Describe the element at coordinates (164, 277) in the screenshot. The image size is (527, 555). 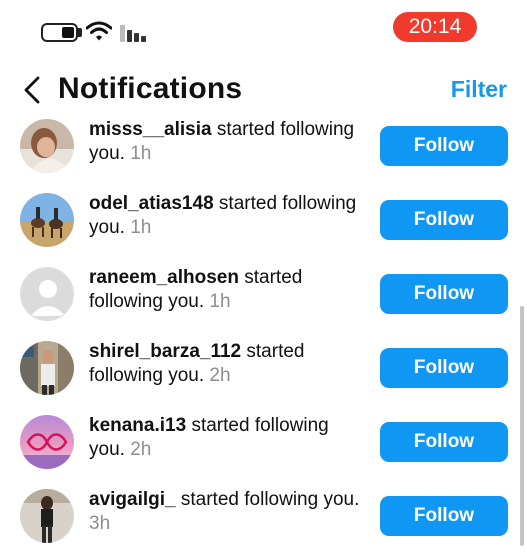
I see `username: raneem_alhosen` at that location.